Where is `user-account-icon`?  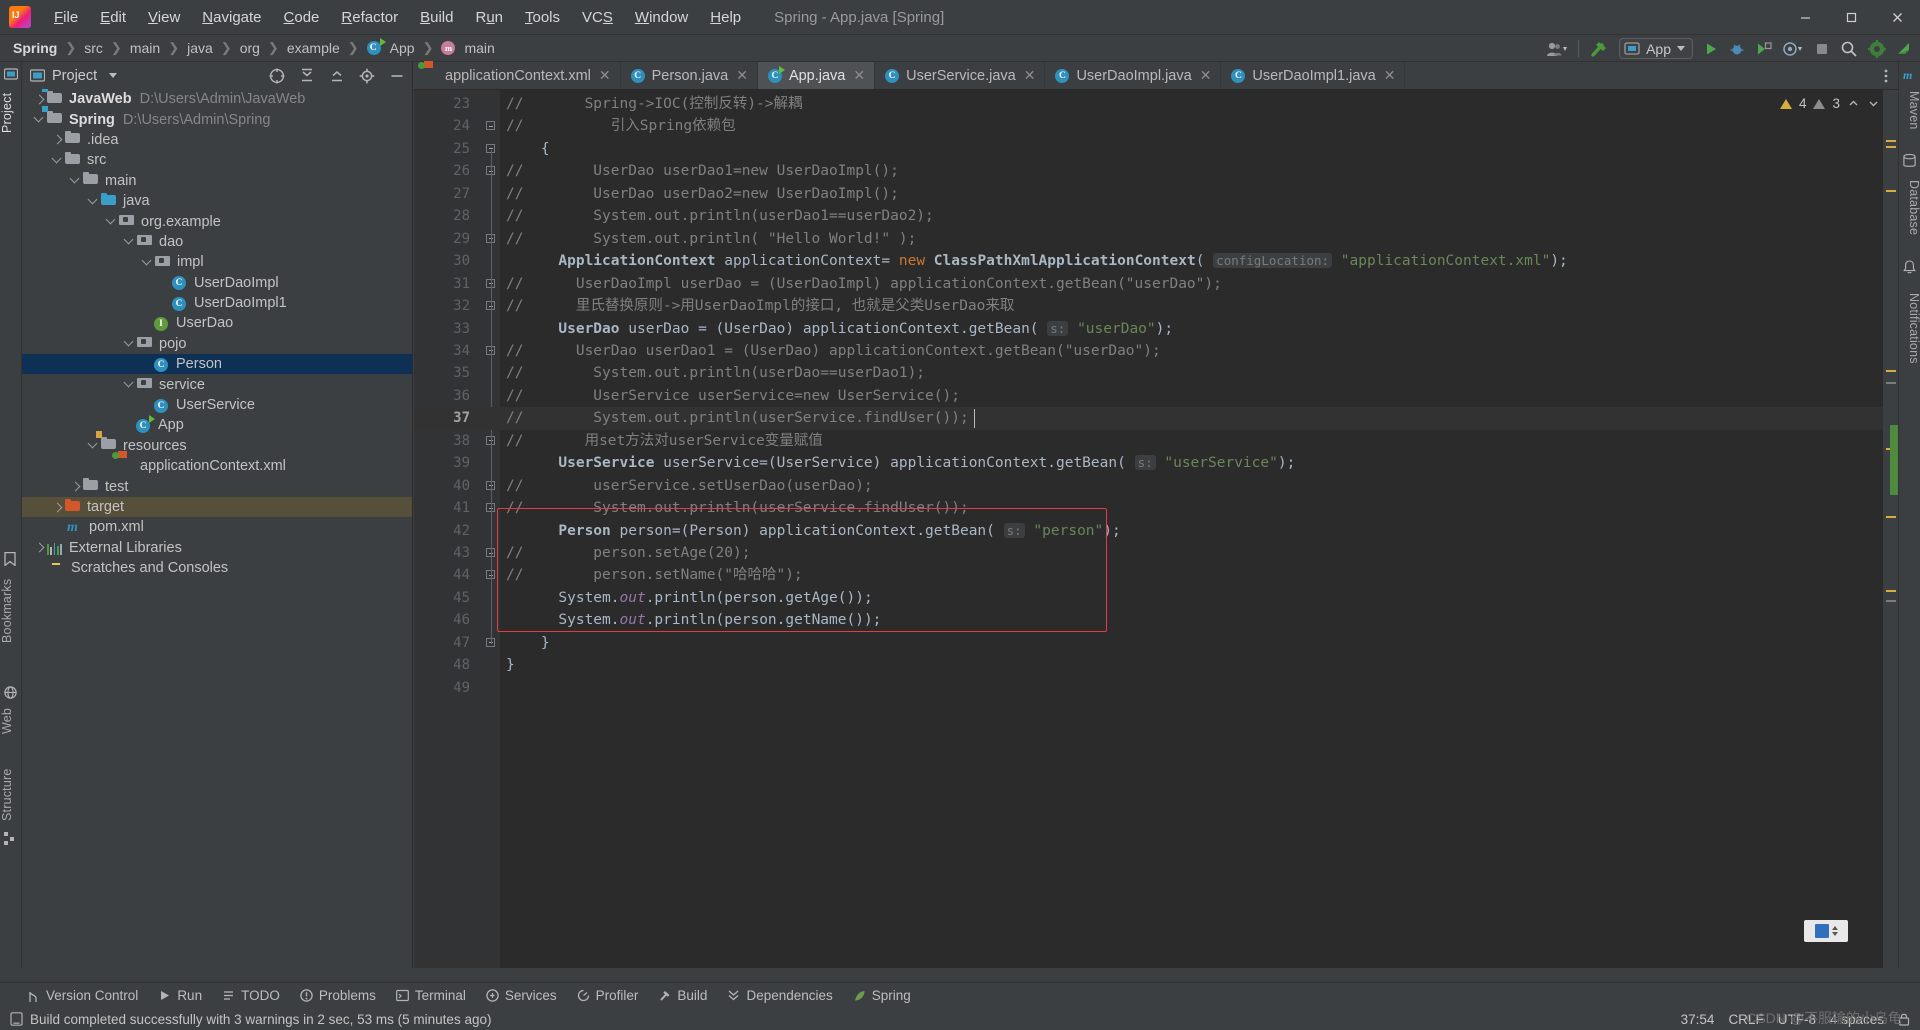
user-account-icon is located at coordinates (1557, 49).